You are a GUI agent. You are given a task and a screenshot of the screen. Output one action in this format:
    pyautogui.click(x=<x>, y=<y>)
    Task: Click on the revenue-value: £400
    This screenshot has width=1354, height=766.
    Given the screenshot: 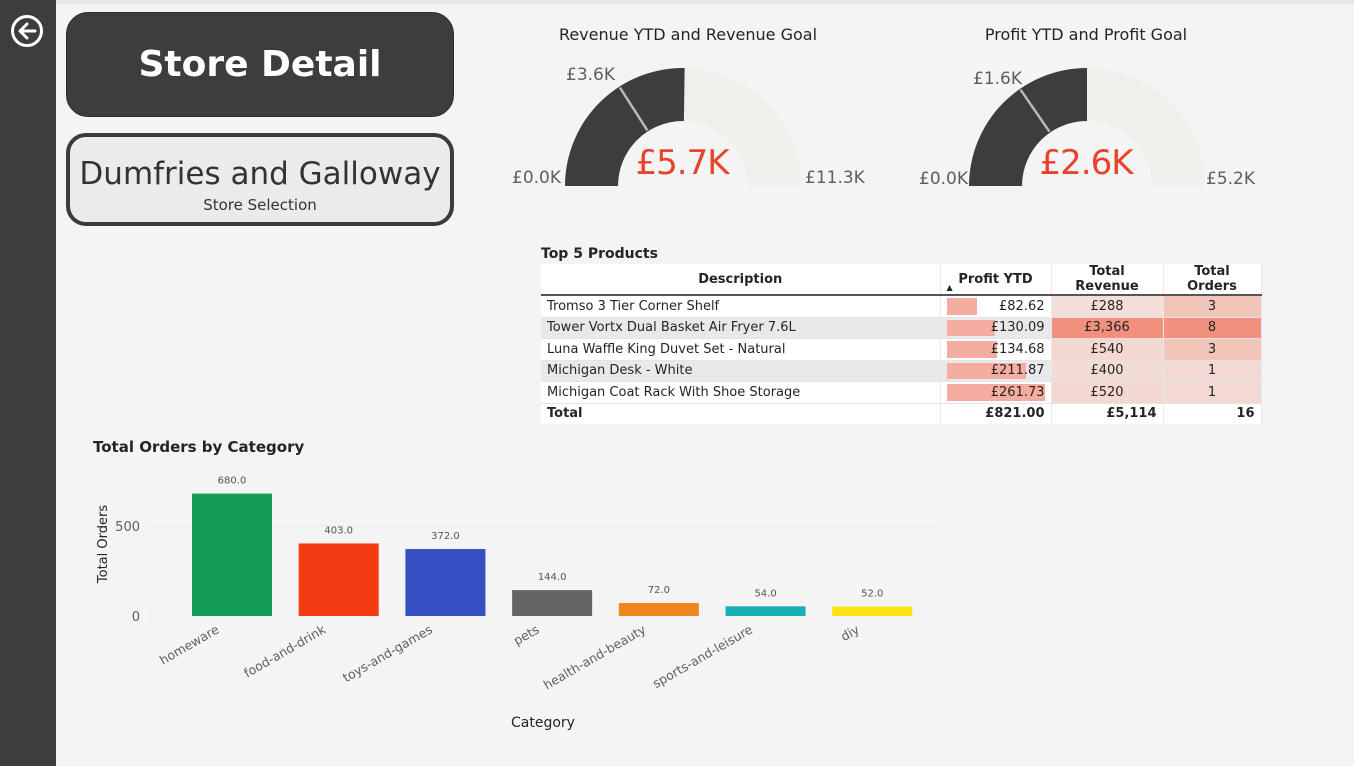 What is the action you would take?
    pyautogui.click(x=1107, y=371)
    